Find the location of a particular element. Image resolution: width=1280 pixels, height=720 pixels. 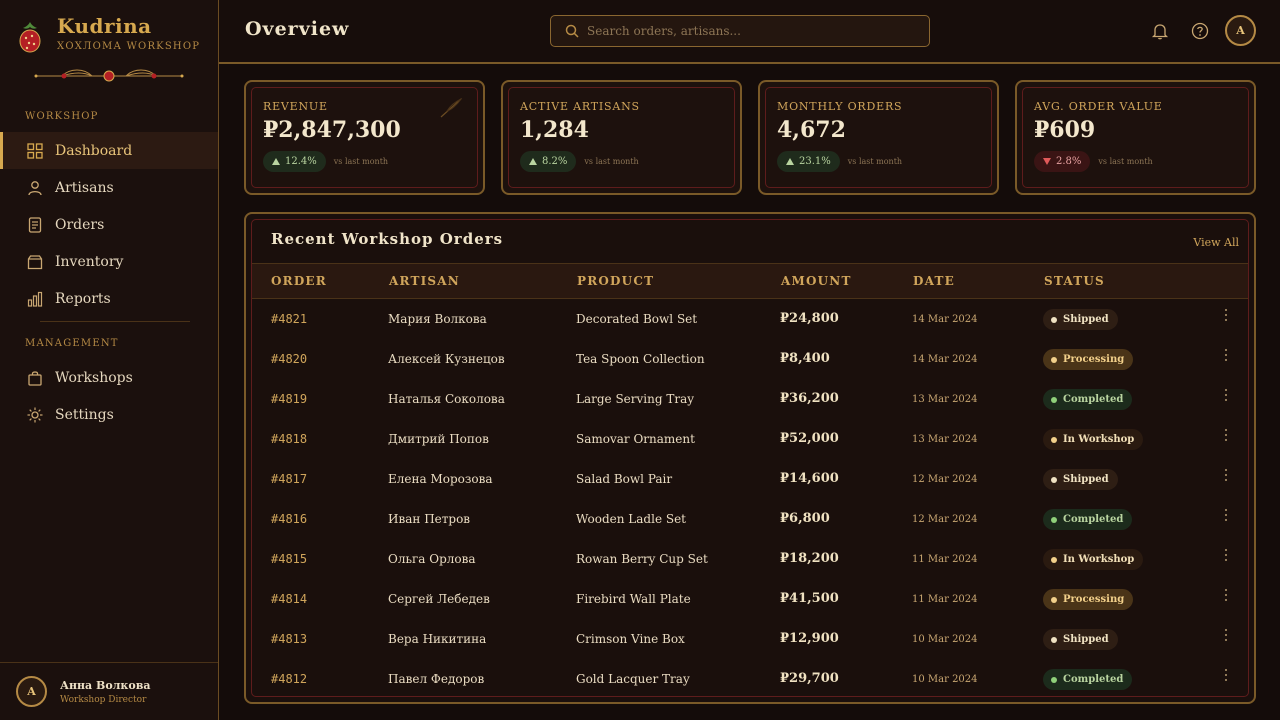

status-badge: Completed is located at coordinates (1088, 679).